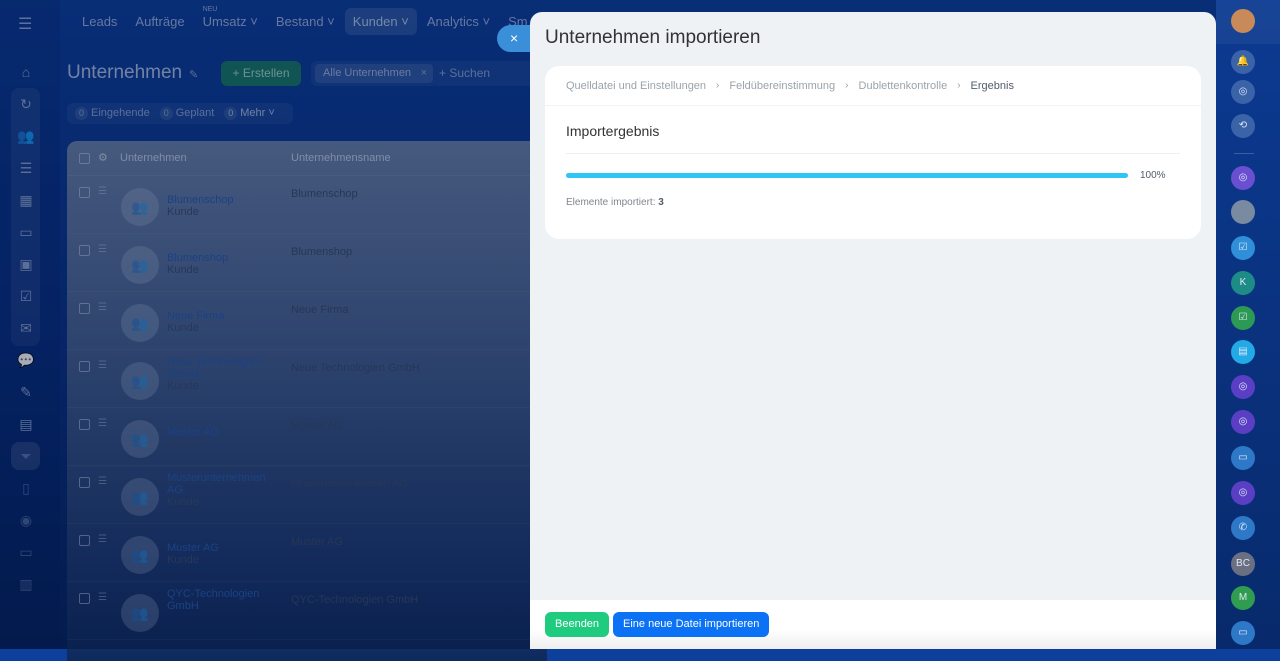 This screenshot has width=1280, height=661. What do you see at coordinates (636, 85) in the screenshot?
I see `step-source: Quelldatei und Einstellungen` at bounding box center [636, 85].